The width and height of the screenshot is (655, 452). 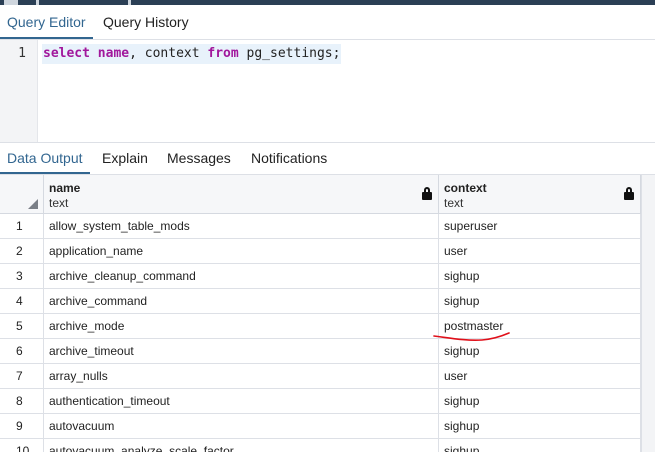 What do you see at coordinates (22, 326) in the screenshot?
I see `row-number: 5` at bounding box center [22, 326].